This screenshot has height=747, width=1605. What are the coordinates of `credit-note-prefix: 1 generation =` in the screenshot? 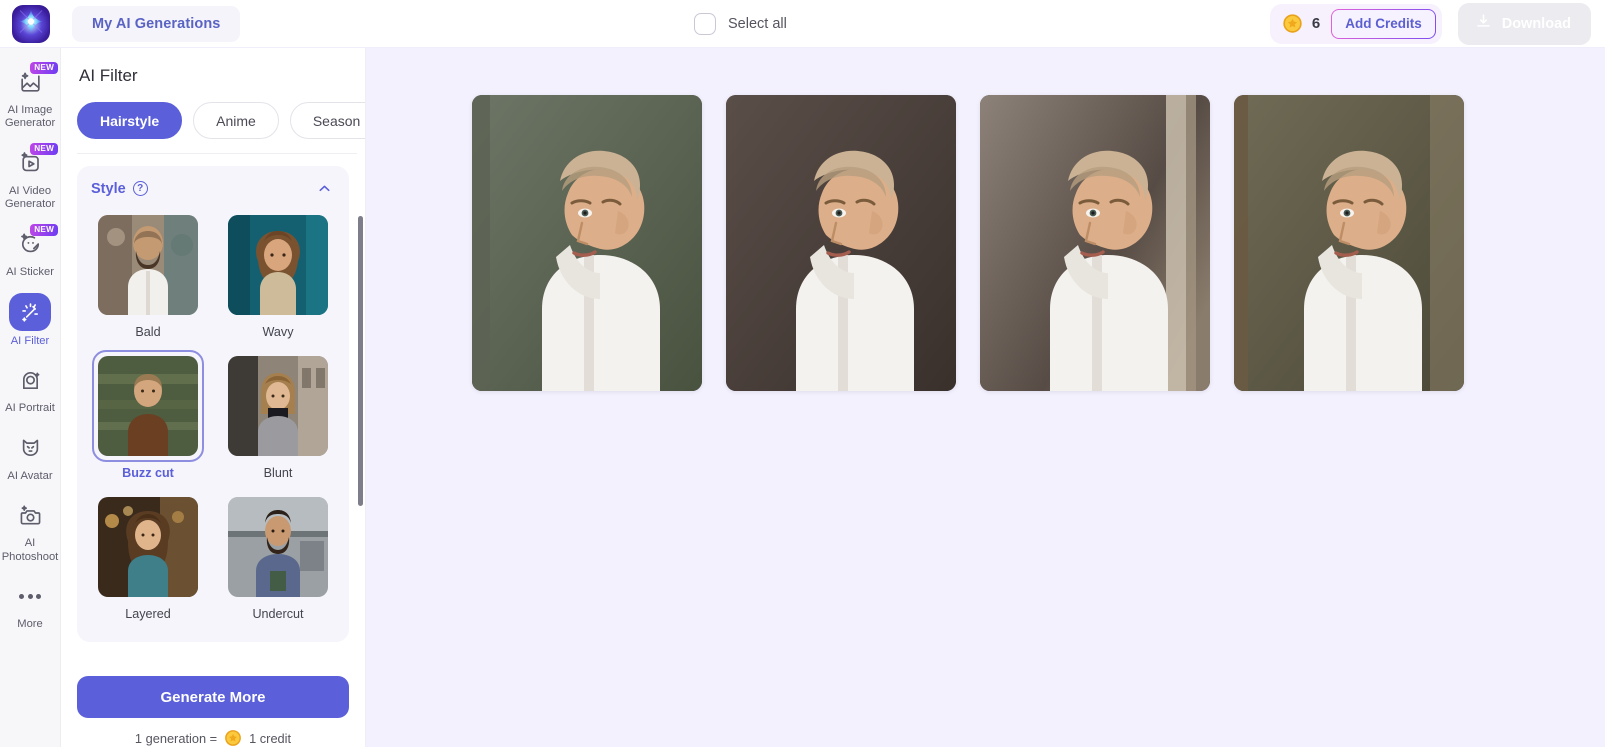 It's located at (176, 738).